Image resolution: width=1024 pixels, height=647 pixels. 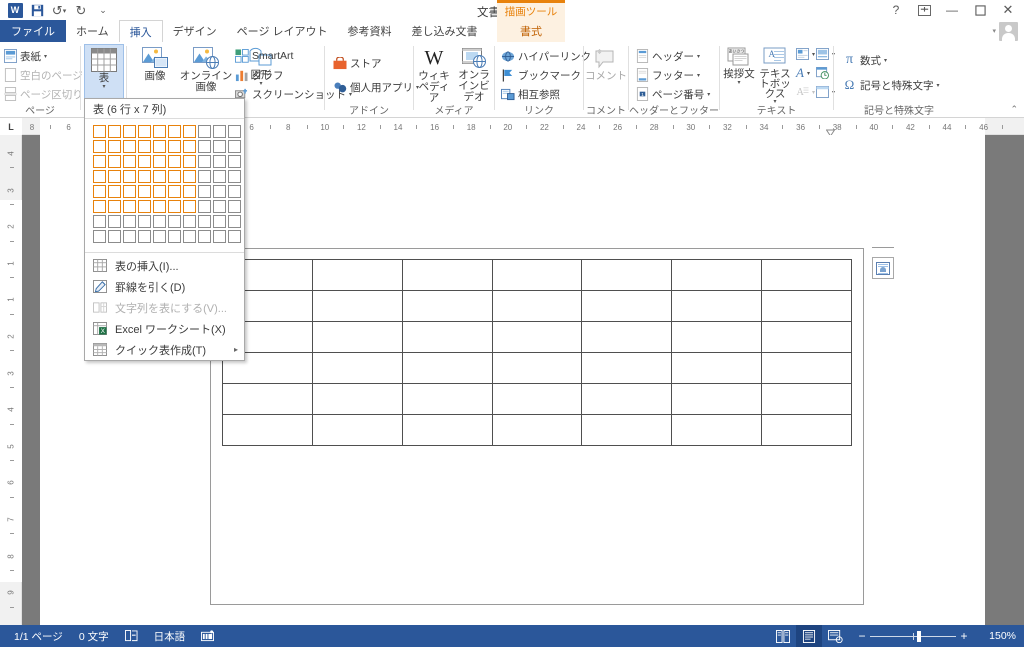 I want to click on menu-excel-spreadsheet: X Excel ワークシート(X), so click(x=164, y=328).